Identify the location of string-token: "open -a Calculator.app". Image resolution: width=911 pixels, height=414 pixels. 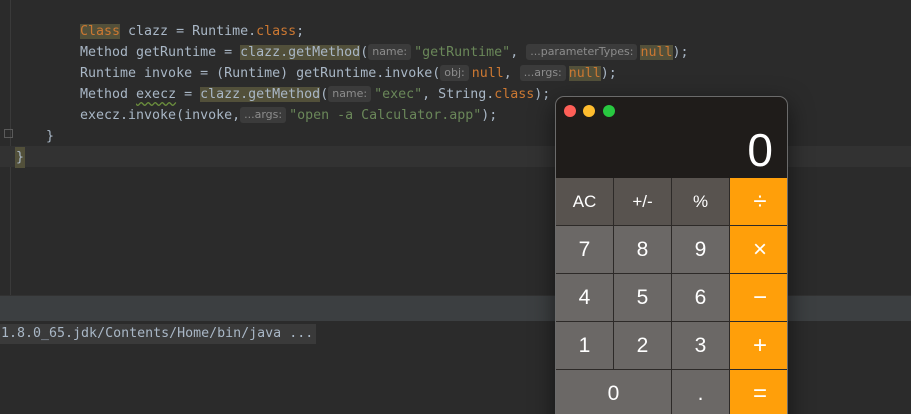
(385, 115).